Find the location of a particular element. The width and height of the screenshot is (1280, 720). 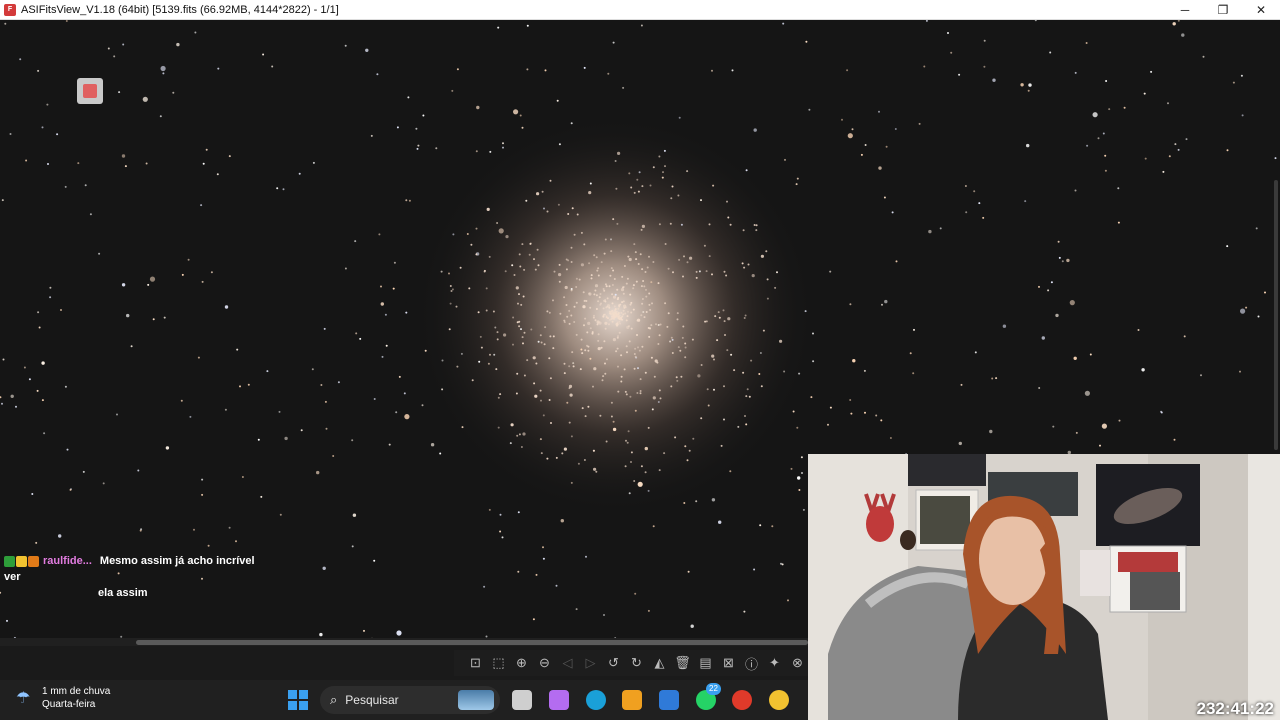

store-icon is located at coordinates (632, 700).